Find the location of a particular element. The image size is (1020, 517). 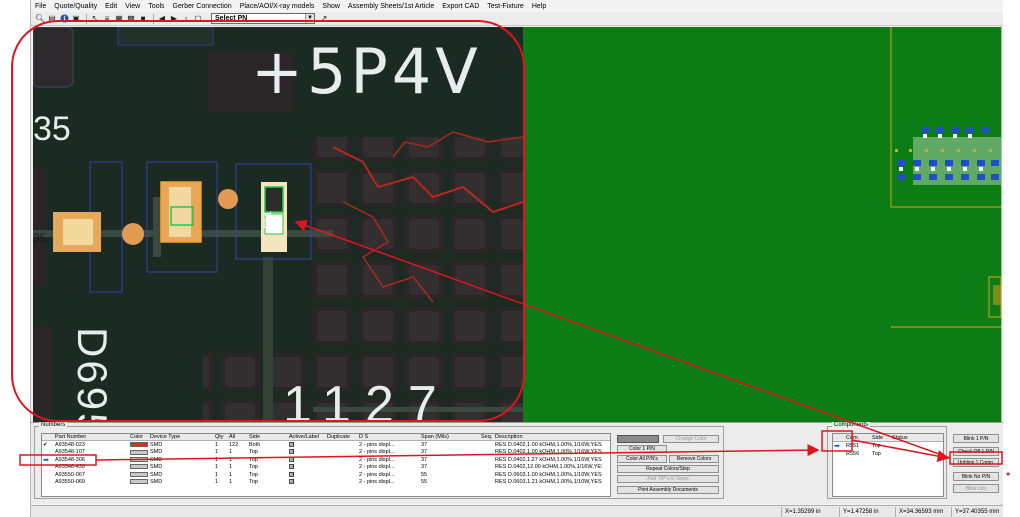

print-icon: ▤ is located at coordinates (52, 19).